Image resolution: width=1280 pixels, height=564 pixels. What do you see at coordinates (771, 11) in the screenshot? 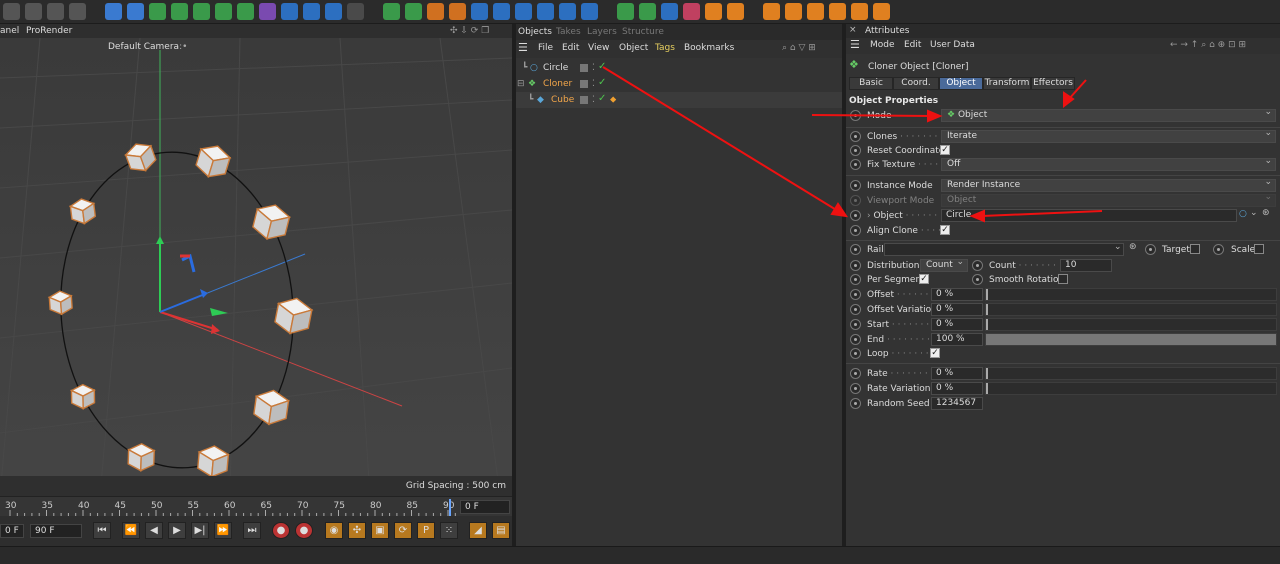
I see `loop-icon` at bounding box center [771, 11].